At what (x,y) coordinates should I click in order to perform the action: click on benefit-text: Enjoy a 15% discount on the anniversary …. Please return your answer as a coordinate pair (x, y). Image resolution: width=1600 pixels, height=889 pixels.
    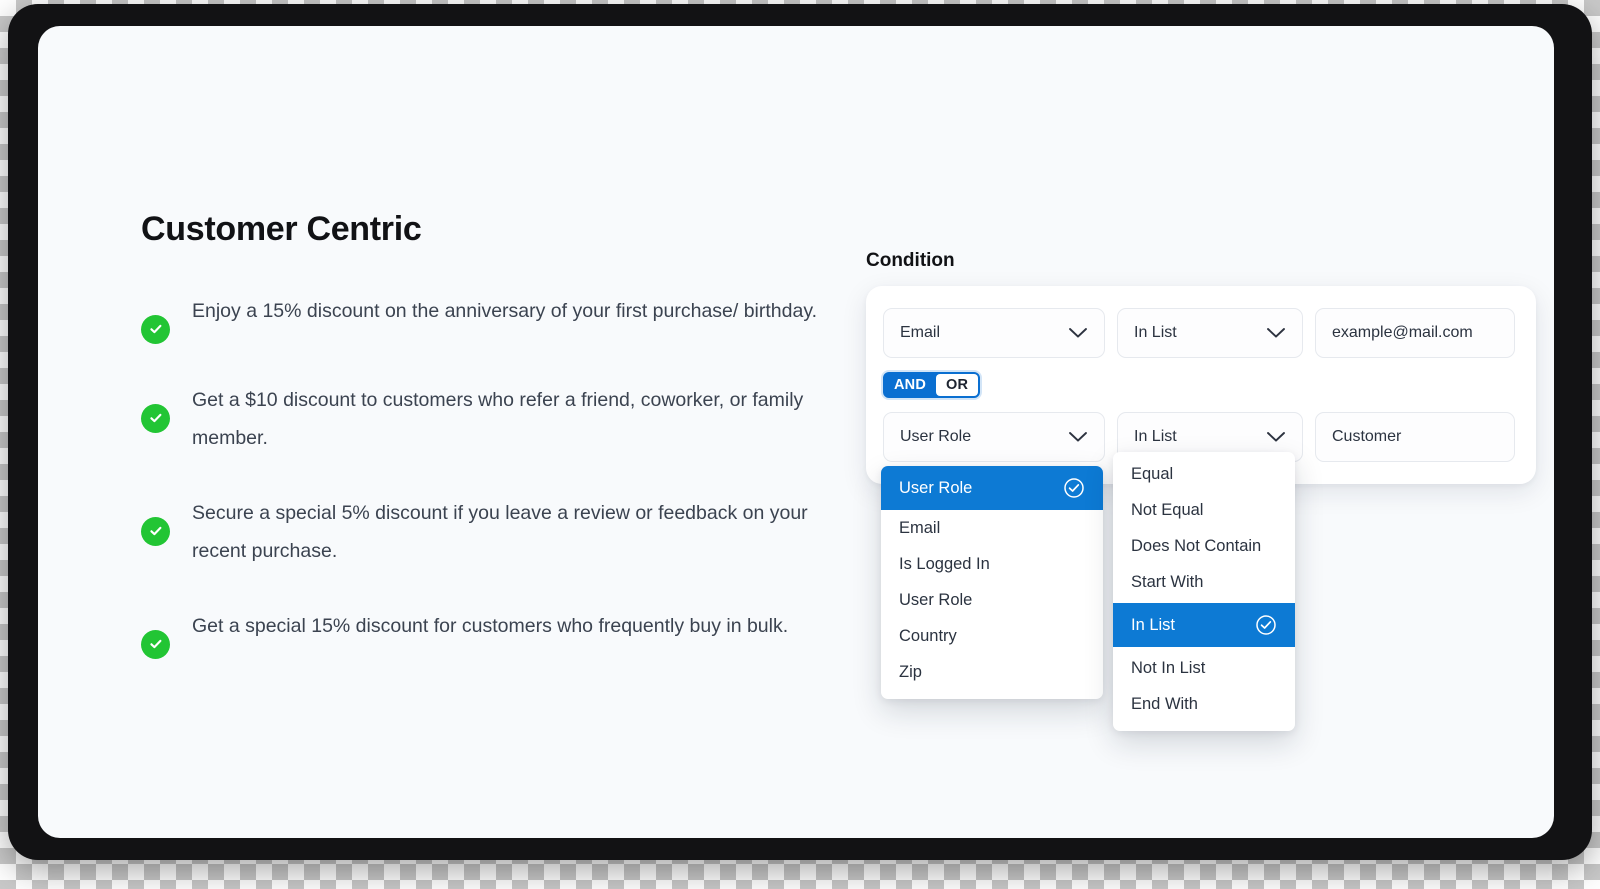
    Looking at the image, I should click on (505, 310).